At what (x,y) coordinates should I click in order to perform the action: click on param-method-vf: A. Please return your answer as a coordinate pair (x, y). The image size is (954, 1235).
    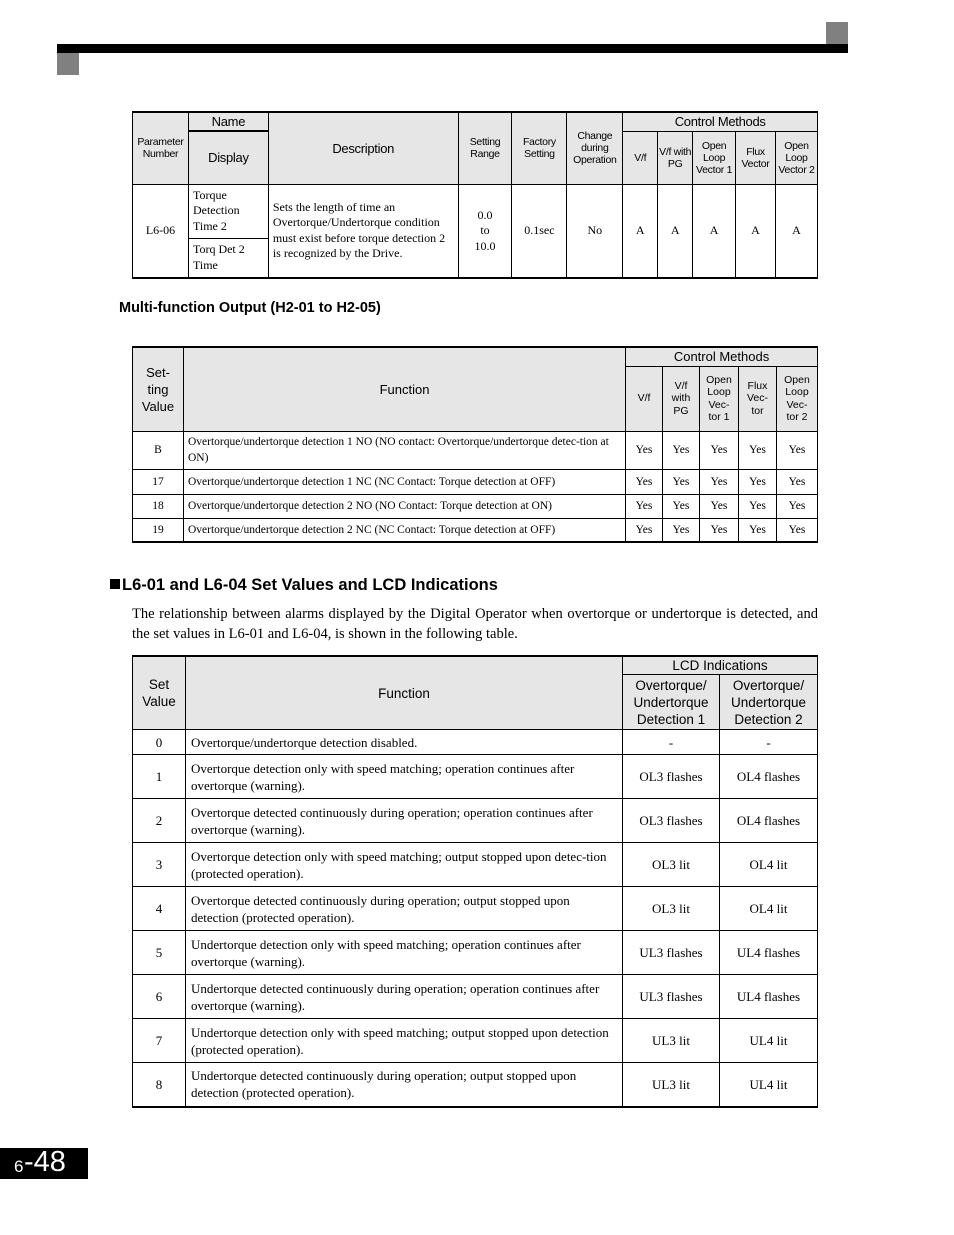
    Looking at the image, I should click on (640, 231).